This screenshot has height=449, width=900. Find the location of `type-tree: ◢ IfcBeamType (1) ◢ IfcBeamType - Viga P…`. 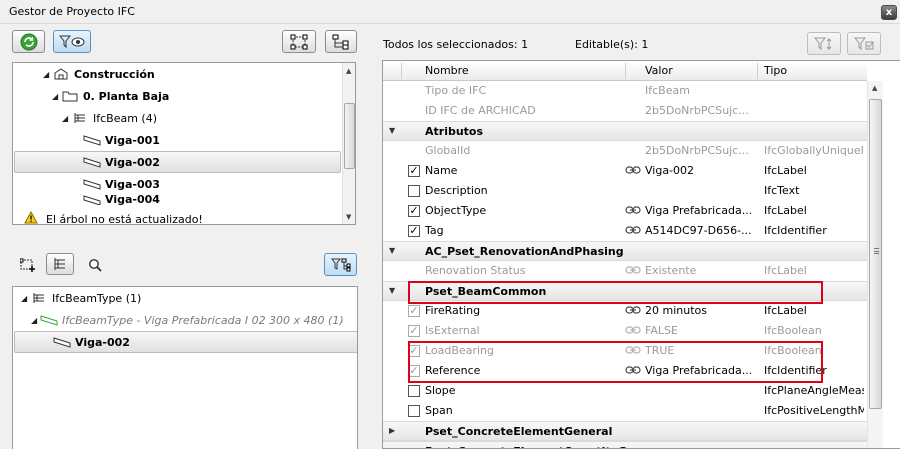

type-tree: ◢ IfcBeamType (1) ◢ IfcBeamType - Viga P… is located at coordinates (185, 367).